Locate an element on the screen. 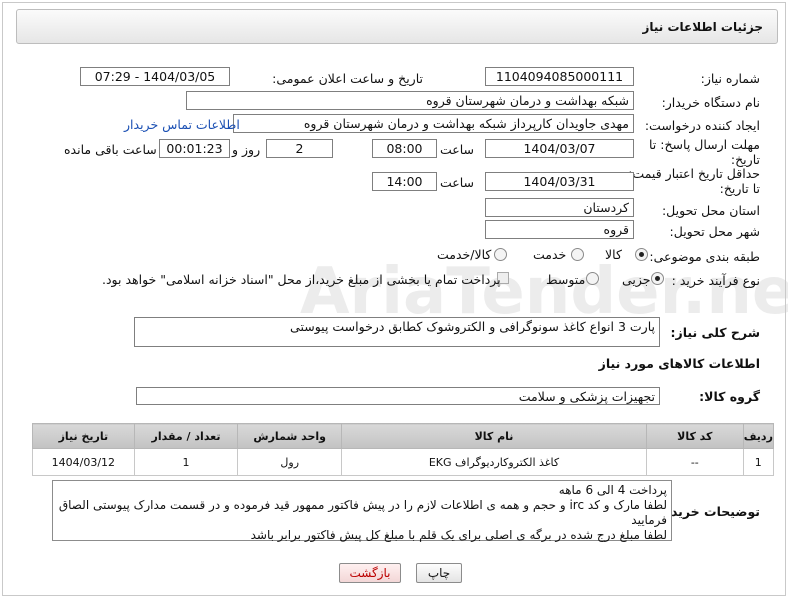  validity-date-field: 1404/03/31 is located at coordinates (559, 181).